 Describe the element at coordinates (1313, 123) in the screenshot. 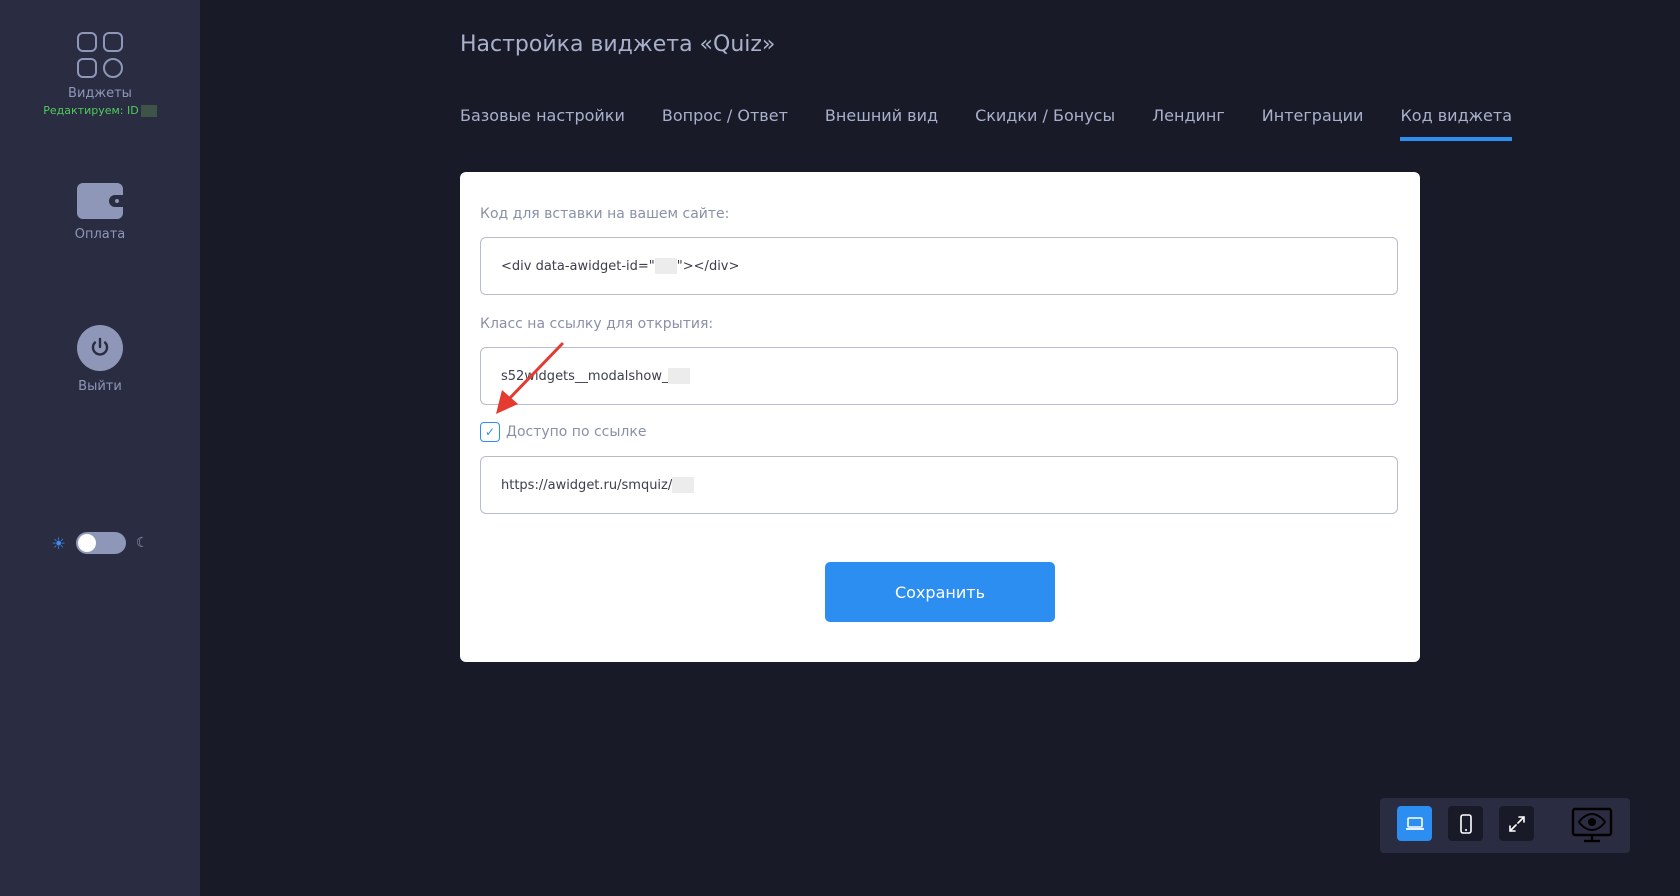

I see `tab-integrations: Интеграции` at that location.